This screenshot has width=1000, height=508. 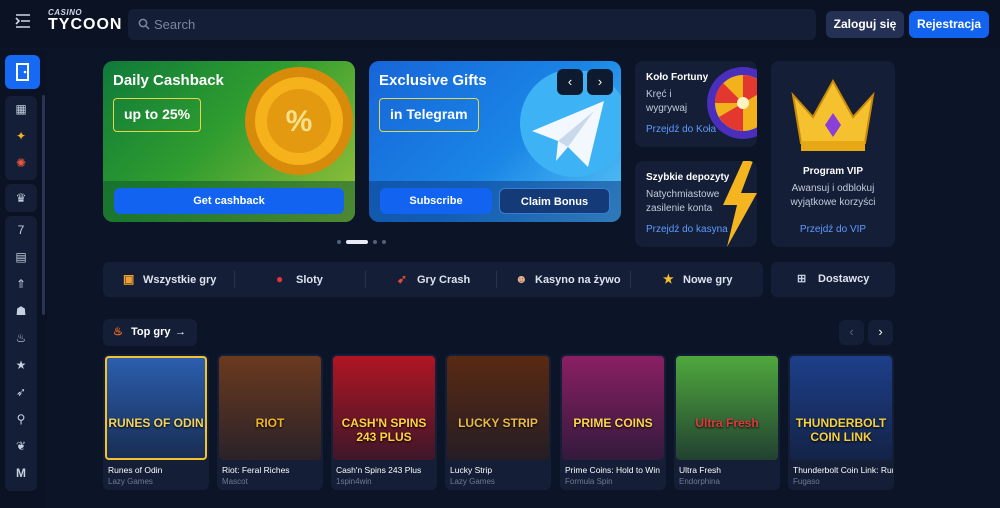 What do you see at coordinates (568, 279) in the screenshot?
I see `category-live-casino: ☻ Kasyno na żywo` at bounding box center [568, 279].